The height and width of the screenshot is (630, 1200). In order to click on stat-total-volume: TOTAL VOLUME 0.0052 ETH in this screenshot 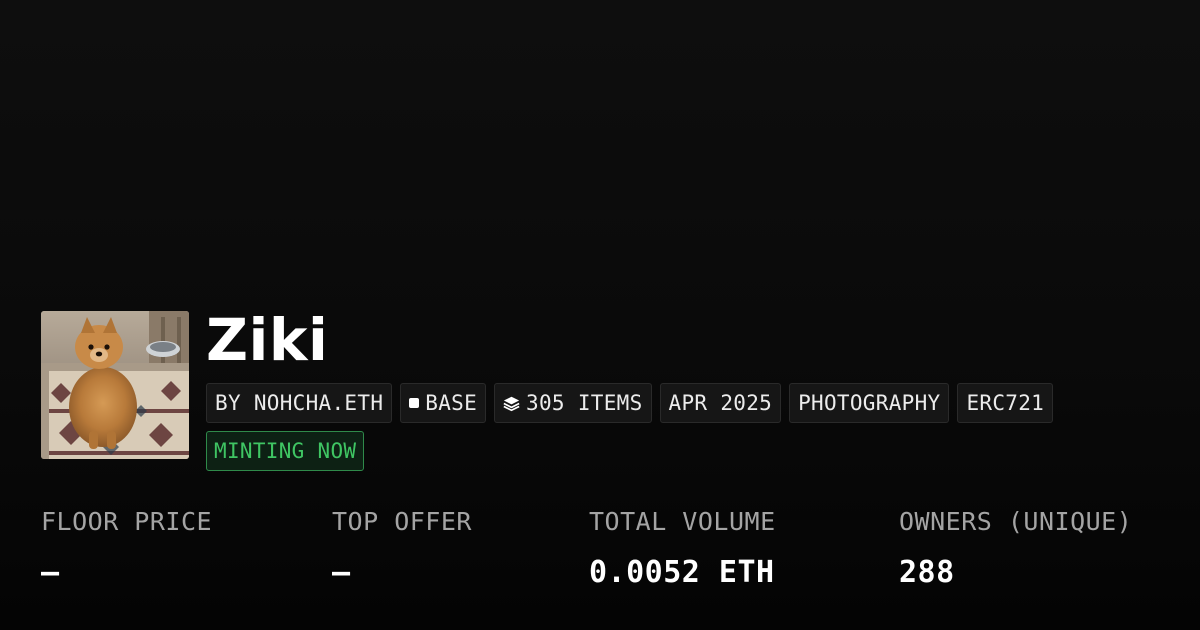, I will do `click(682, 548)`.